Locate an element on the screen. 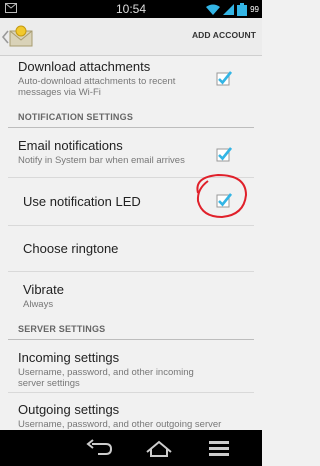 The image size is (320, 466). outgoing-settings-title: Outgoing settings is located at coordinates (69, 409).